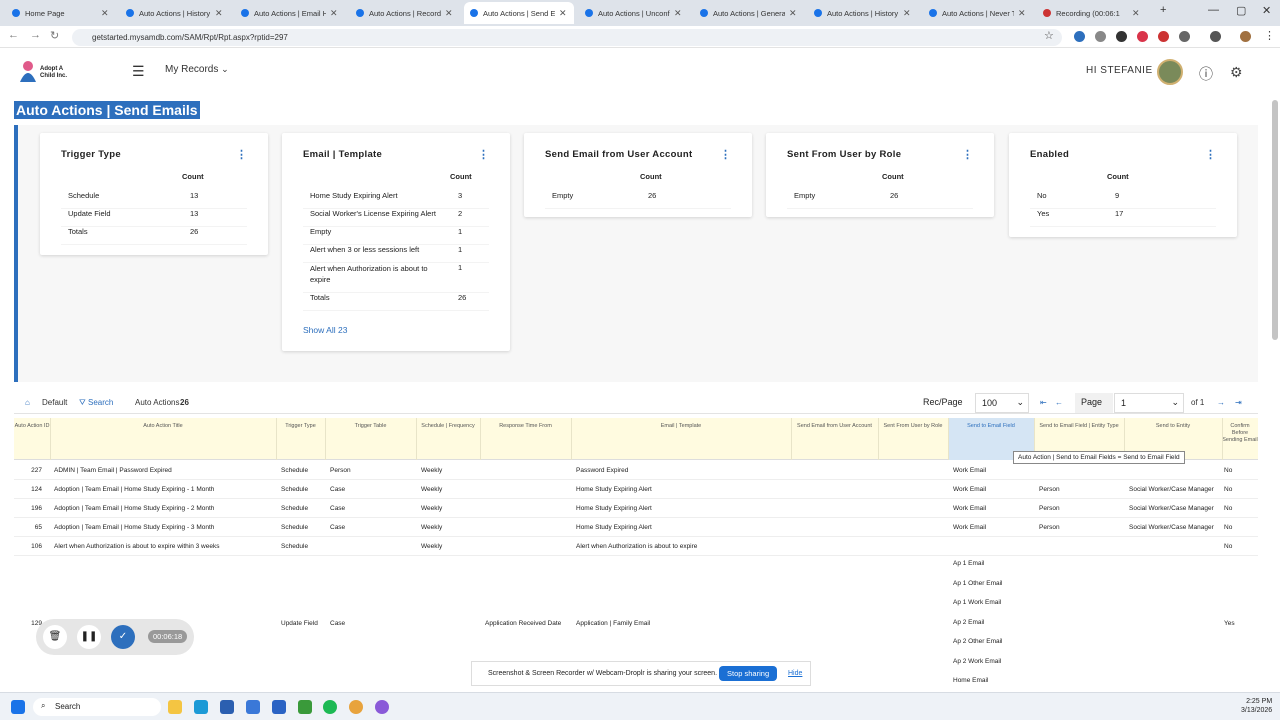 This screenshot has width=1280, height=720. What do you see at coordinates (991, 426) in the screenshot?
I see `column-header: Send to Email Field` at bounding box center [991, 426].